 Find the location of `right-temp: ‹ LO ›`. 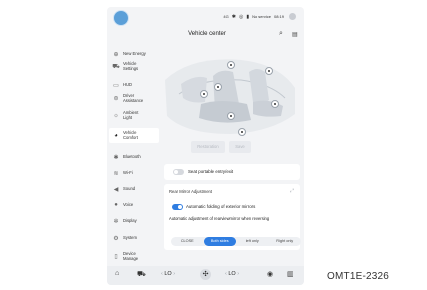

right-temp: ‹ LO › is located at coordinates (232, 274).